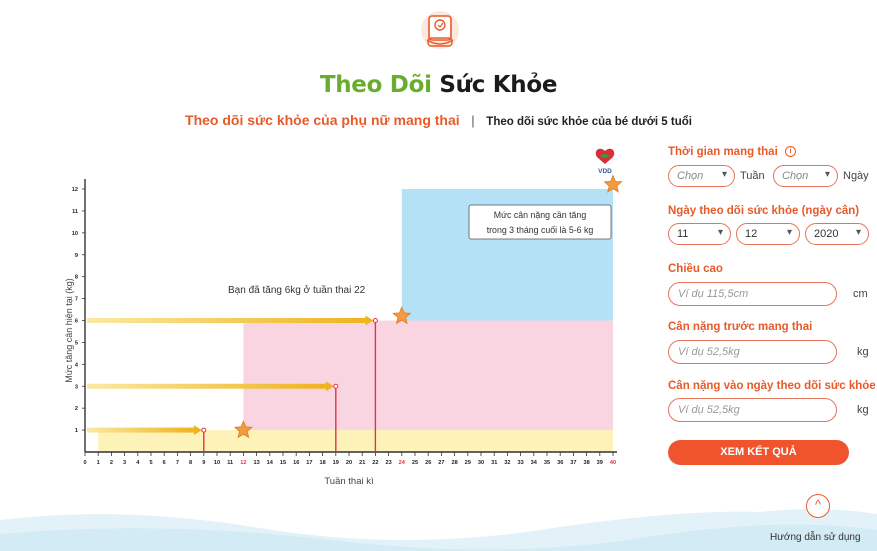  What do you see at coordinates (297, 290) in the screenshot?
I see `progress-annotation: Bạn đã tăng 6kg ở tuần thai 22` at bounding box center [297, 290].